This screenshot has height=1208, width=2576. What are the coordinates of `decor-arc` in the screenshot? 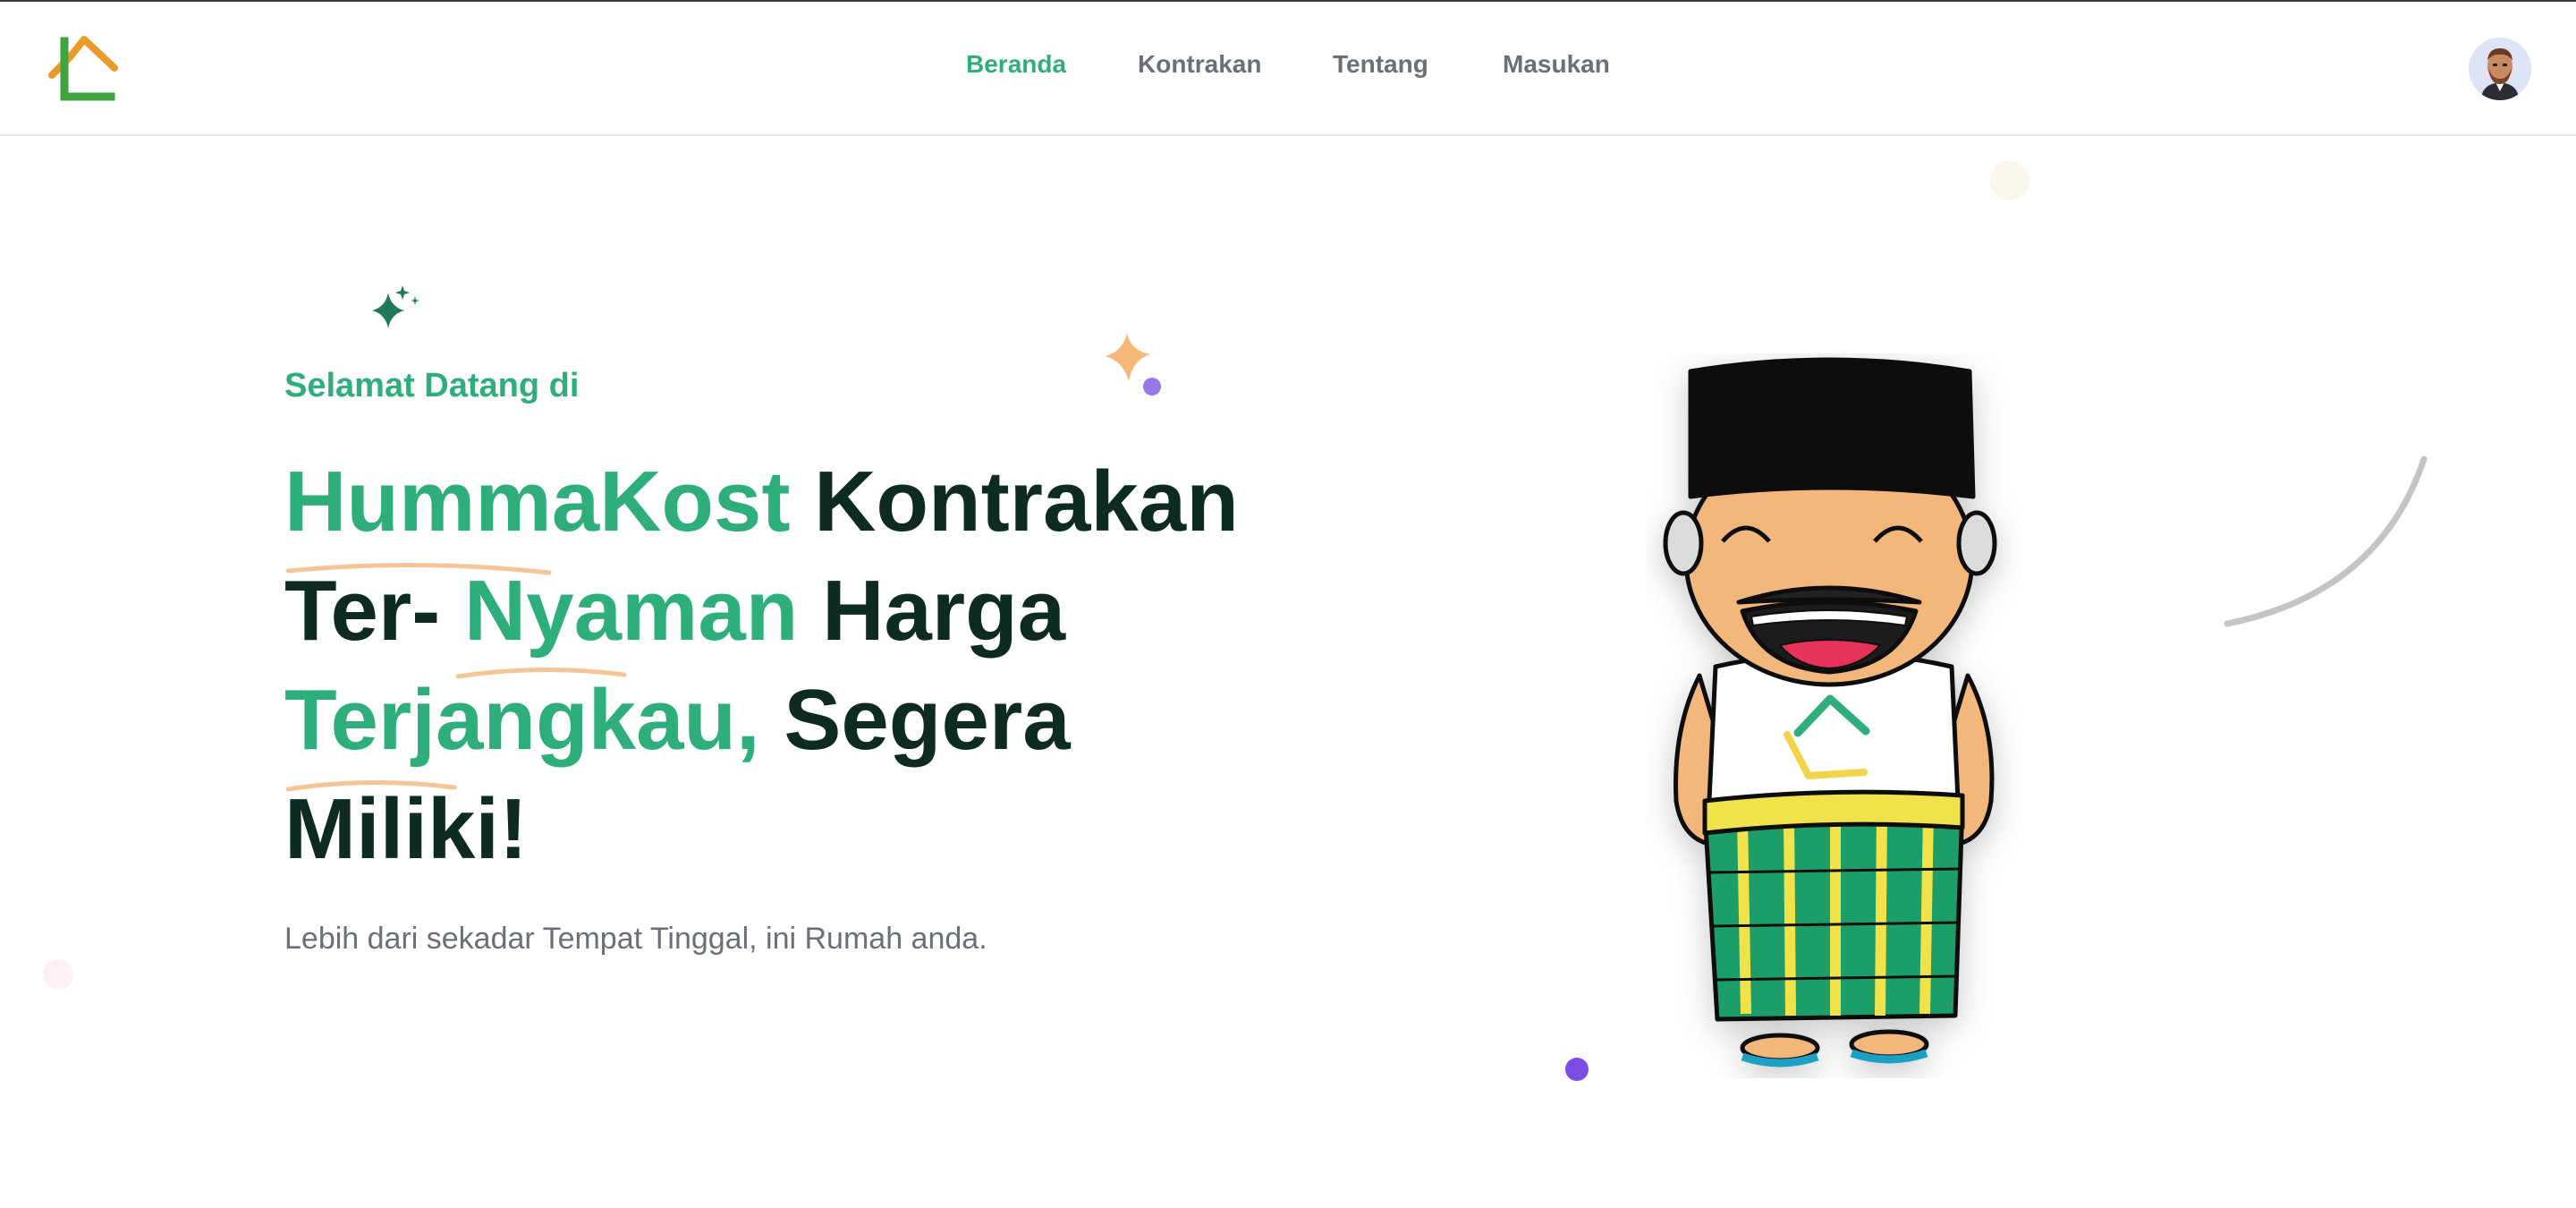 It's located at (2326, 541).